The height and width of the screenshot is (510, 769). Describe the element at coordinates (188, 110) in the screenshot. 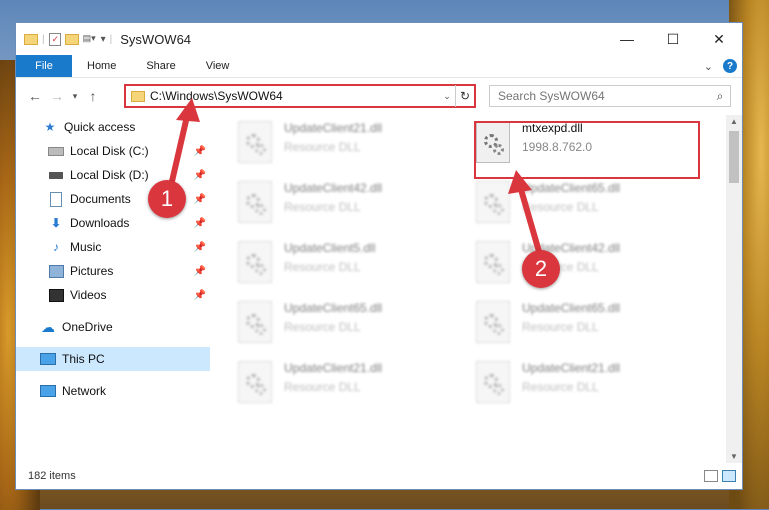

I see `arrow-1-head` at that location.